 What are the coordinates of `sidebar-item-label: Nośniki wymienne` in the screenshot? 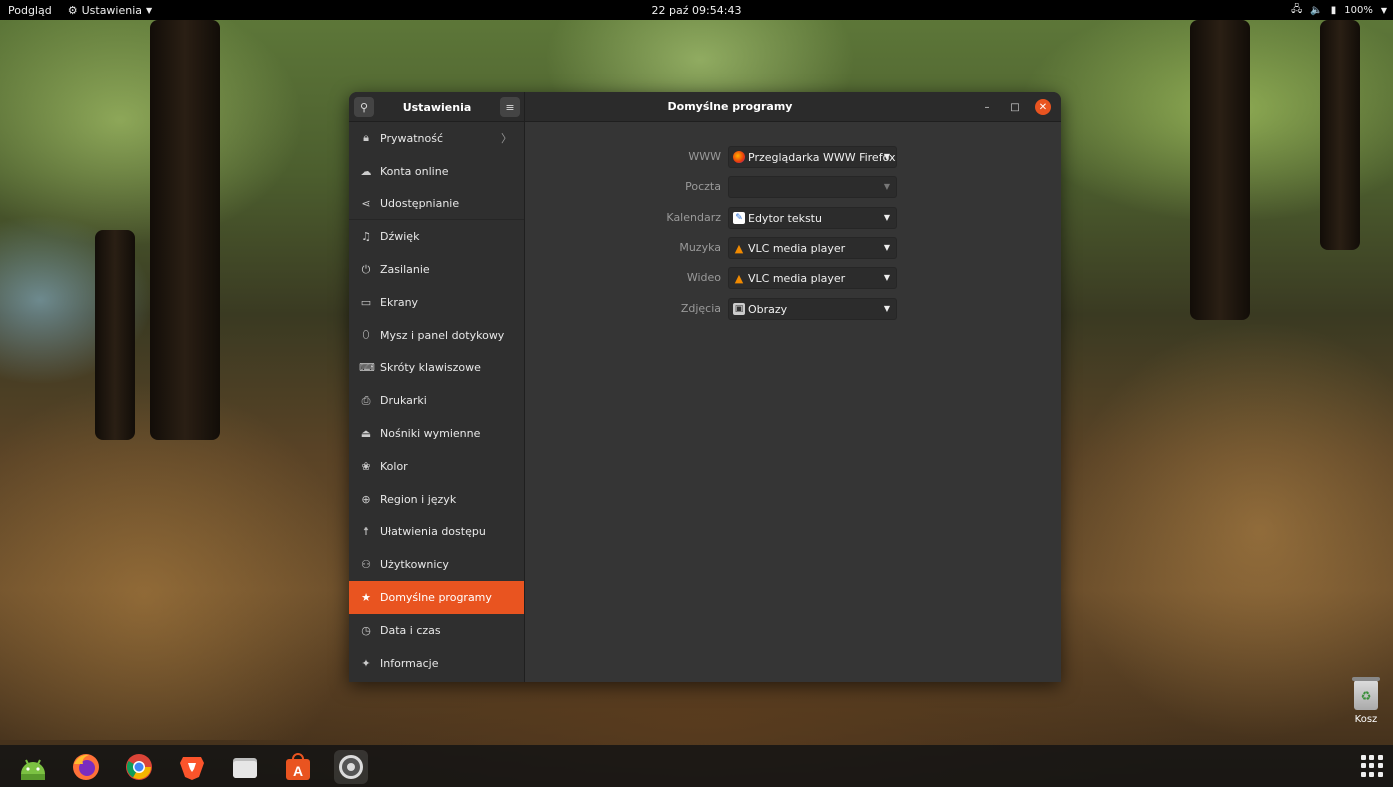 It's located at (430, 434).